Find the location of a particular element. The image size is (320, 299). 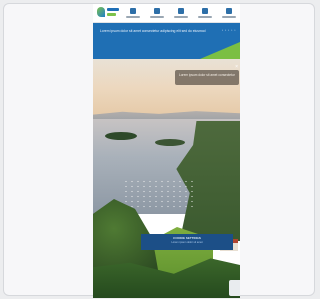

site-logo is located at coordinates (108, 13).